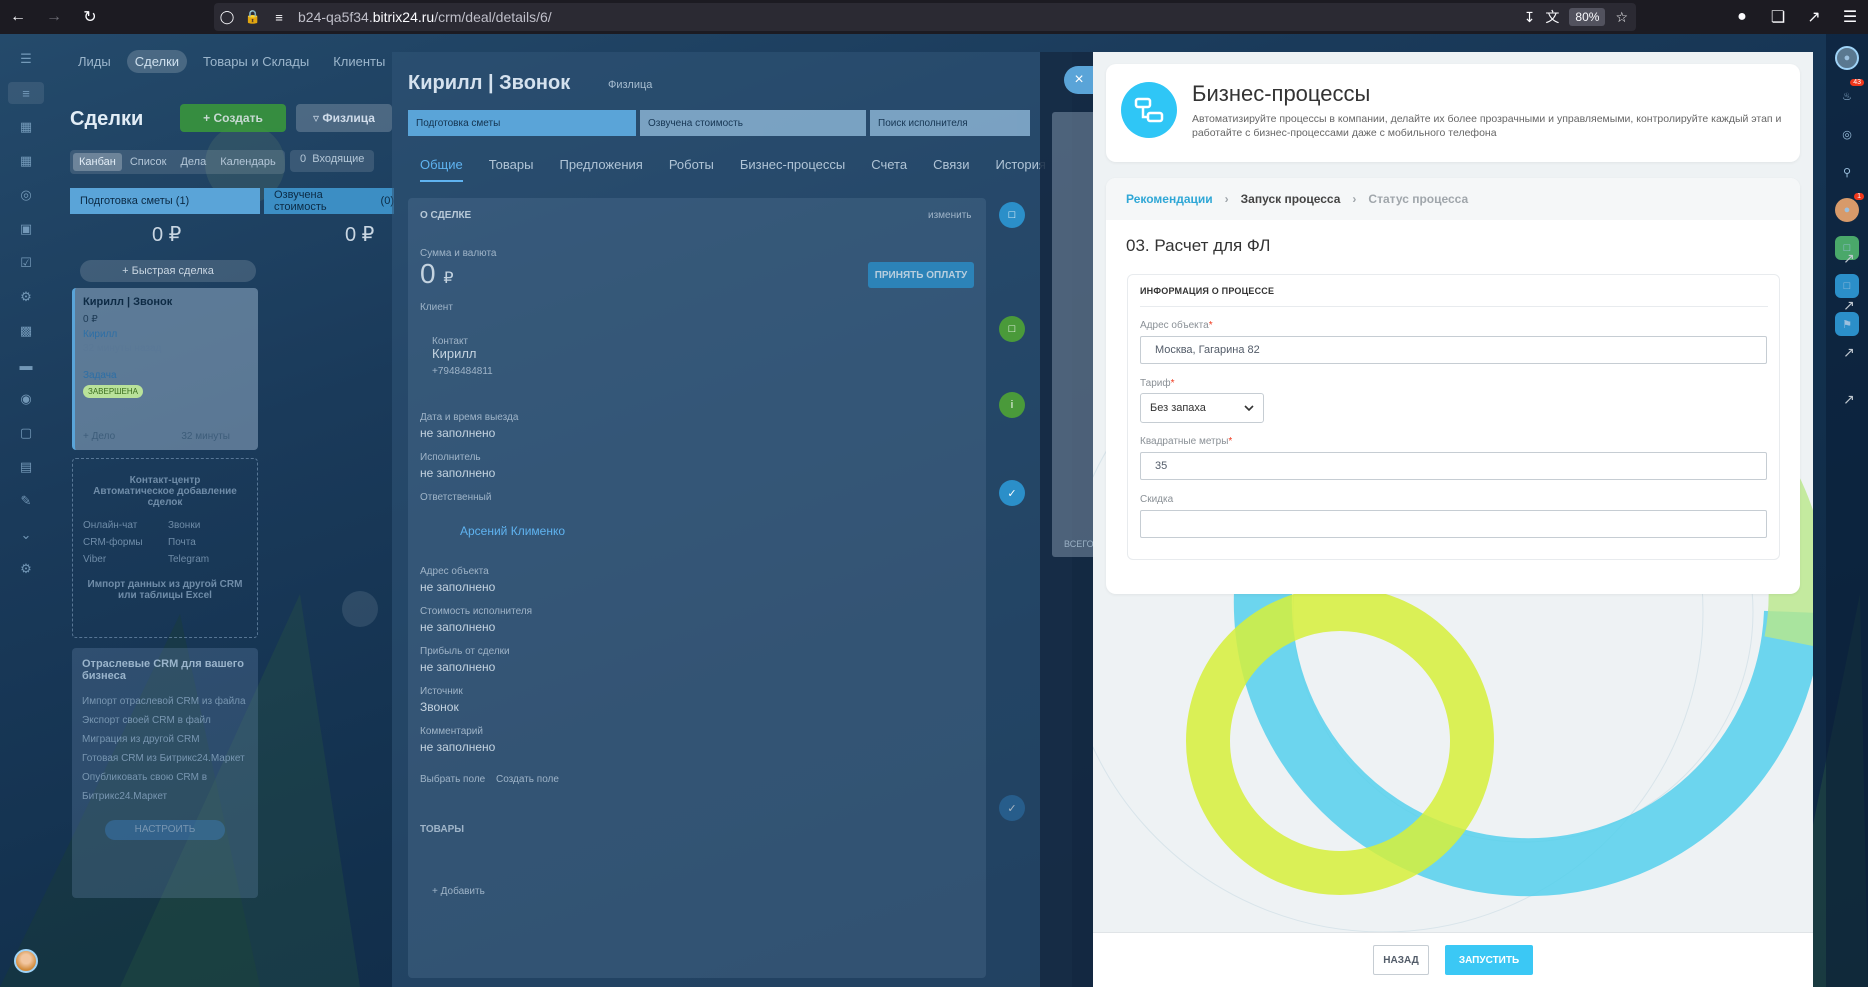  Describe the element at coordinates (1847, 58) in the screenshot. I see `user-avatar-icon: ●` at that location.